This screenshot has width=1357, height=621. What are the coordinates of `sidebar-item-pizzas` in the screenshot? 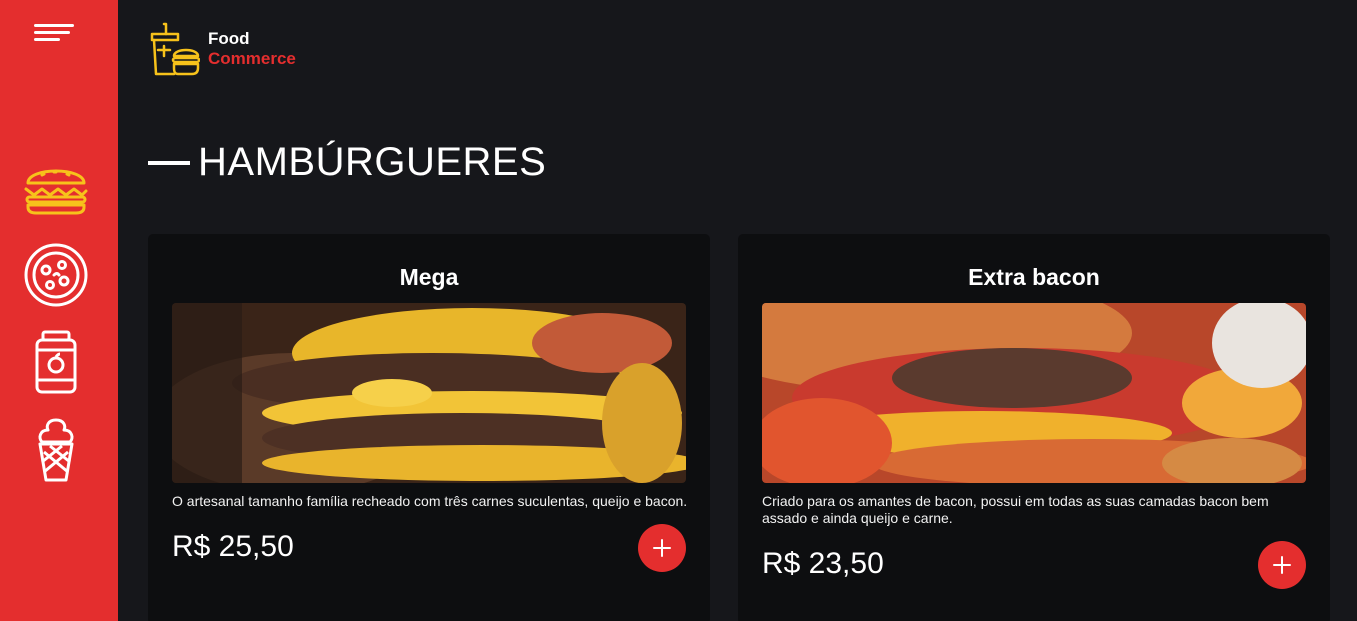 It's located at (56, 275).